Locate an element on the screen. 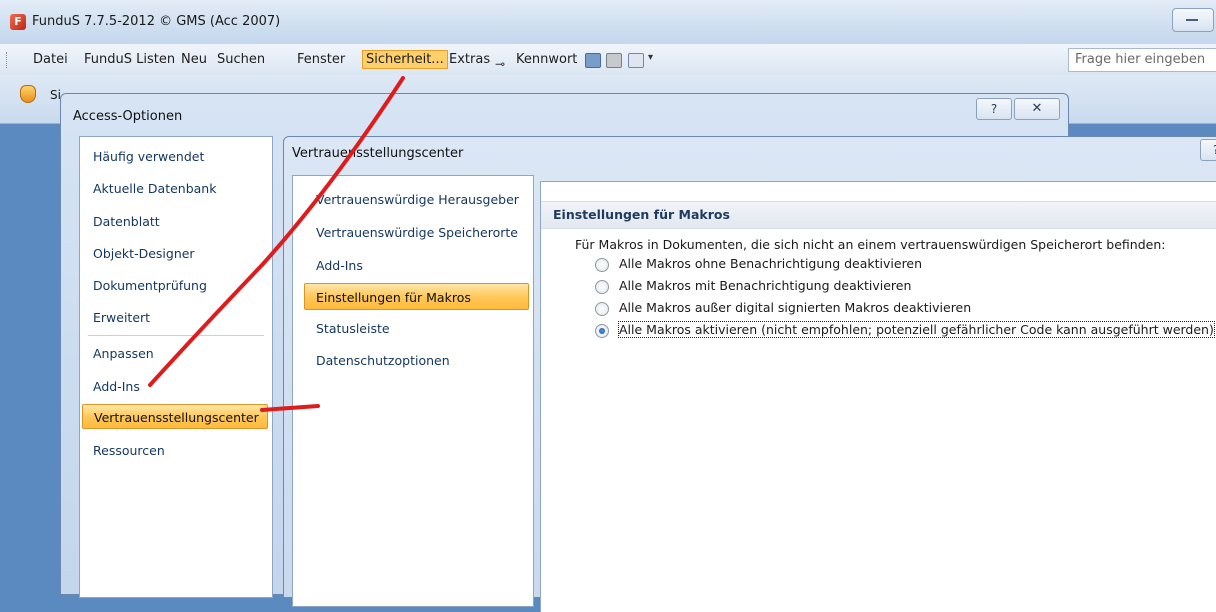 This screenshot has height=612, width=1216. menu-datei: Datei is located at coordinates (50, 59).